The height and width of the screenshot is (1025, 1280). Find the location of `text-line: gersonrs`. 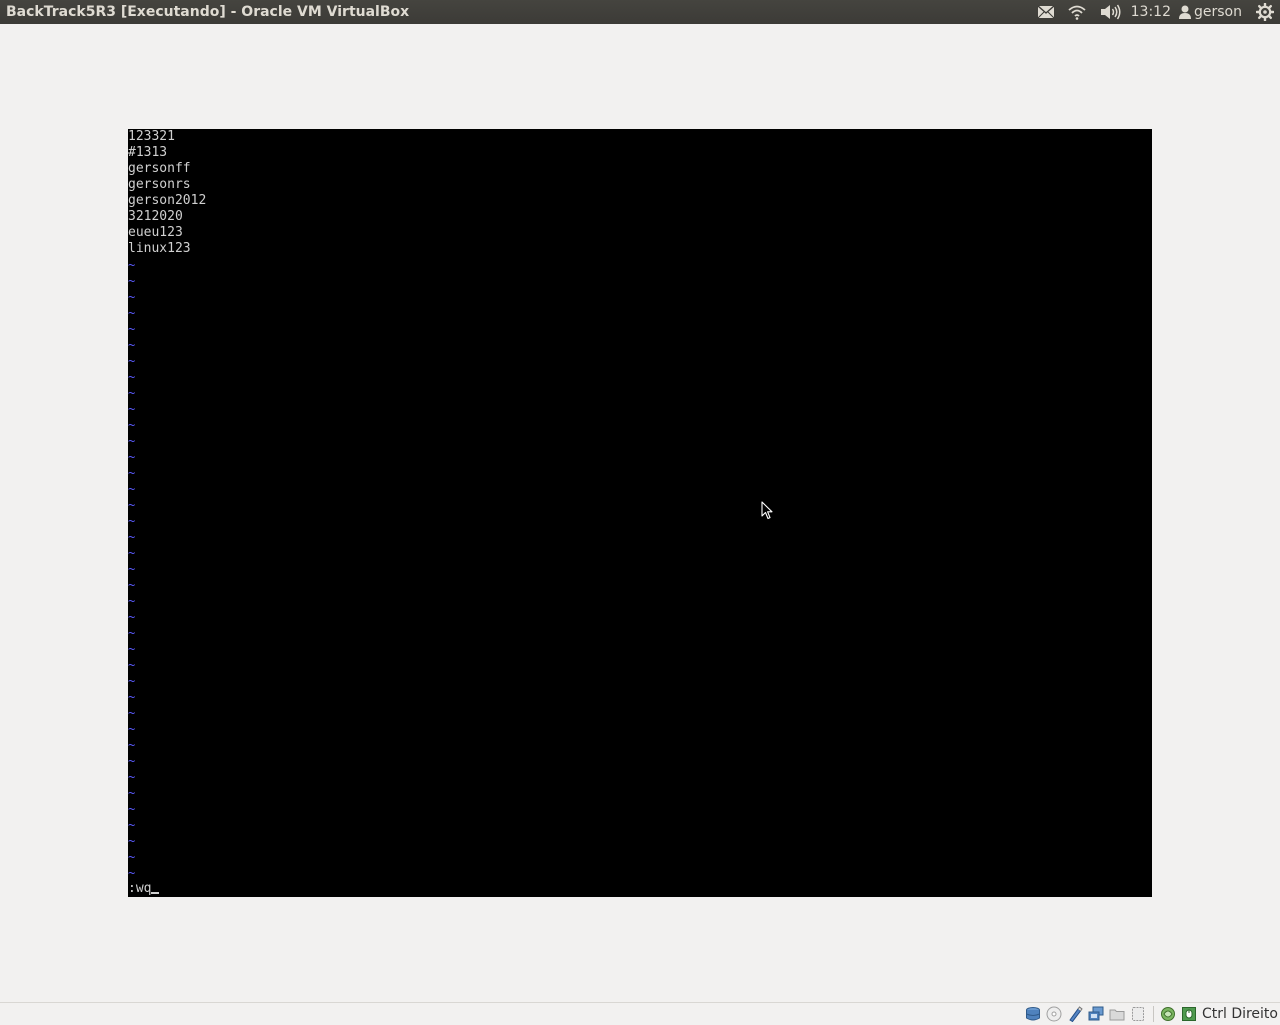

text-line: gersonrs is located at coordinates (159, 184).